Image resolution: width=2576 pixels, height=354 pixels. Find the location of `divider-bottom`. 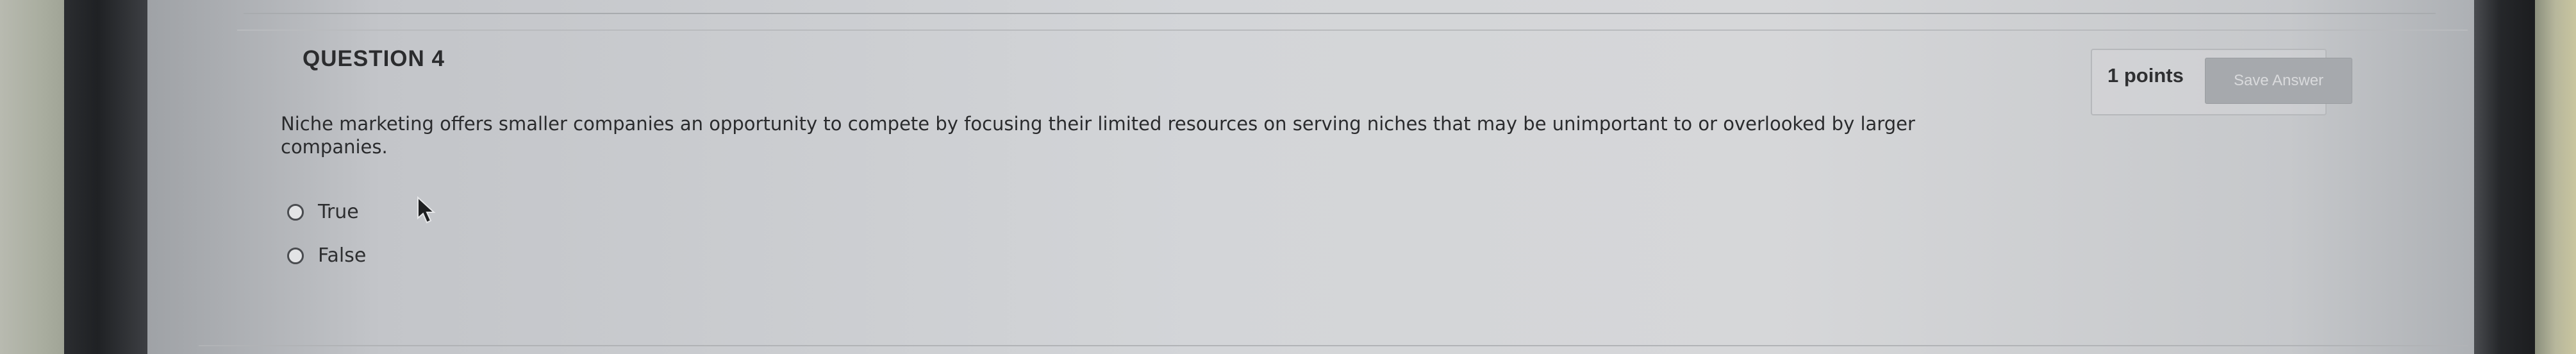

divider-bottom is located at coordinates (1333, 345).